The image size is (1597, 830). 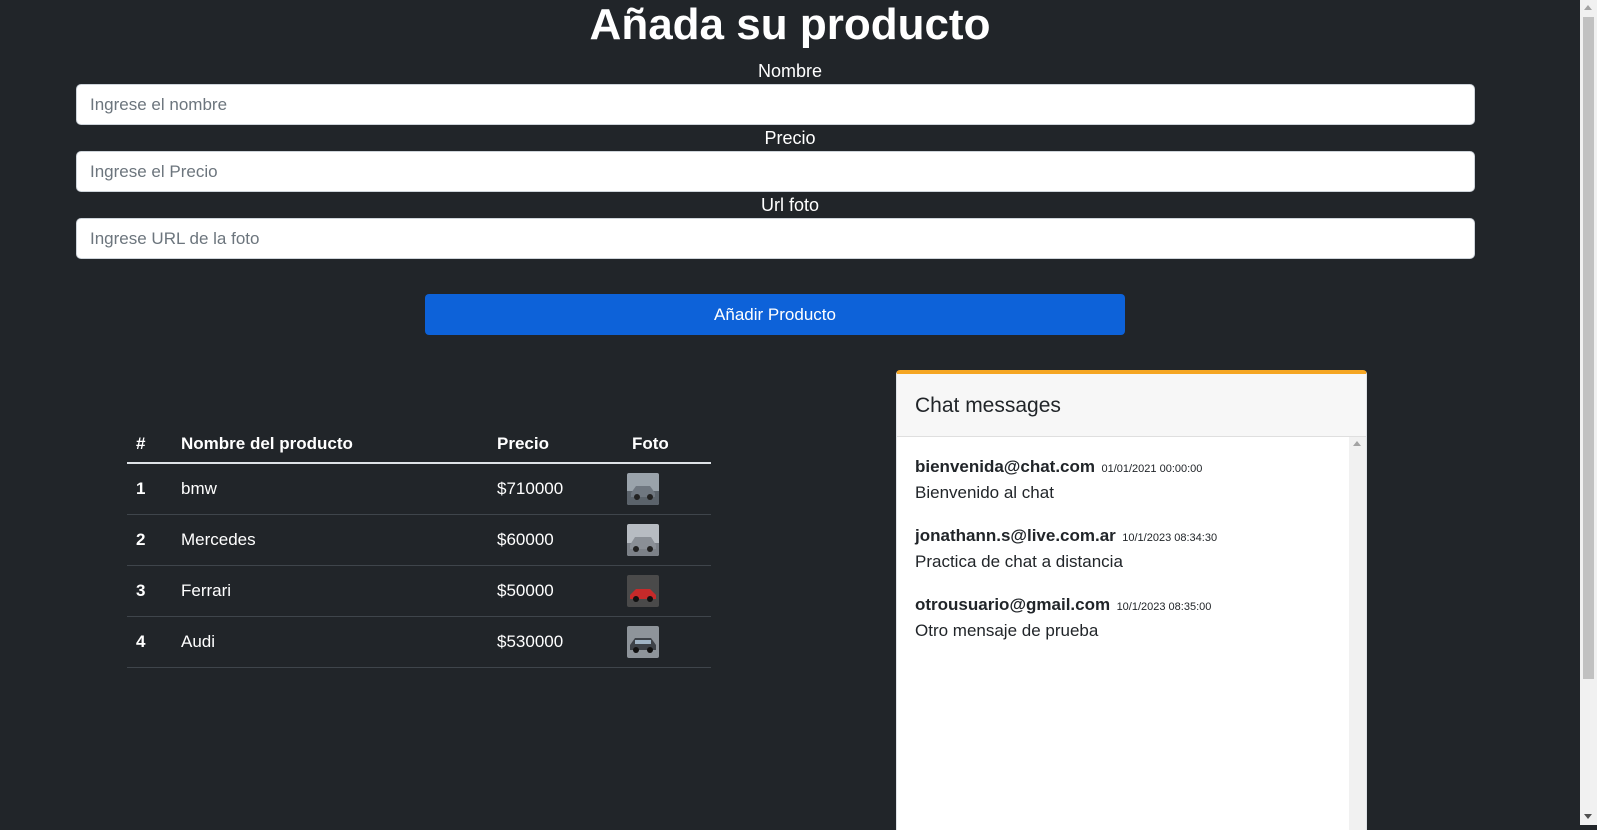 I want to click on scrollbar-thumb, so click(x=1588, y=348).